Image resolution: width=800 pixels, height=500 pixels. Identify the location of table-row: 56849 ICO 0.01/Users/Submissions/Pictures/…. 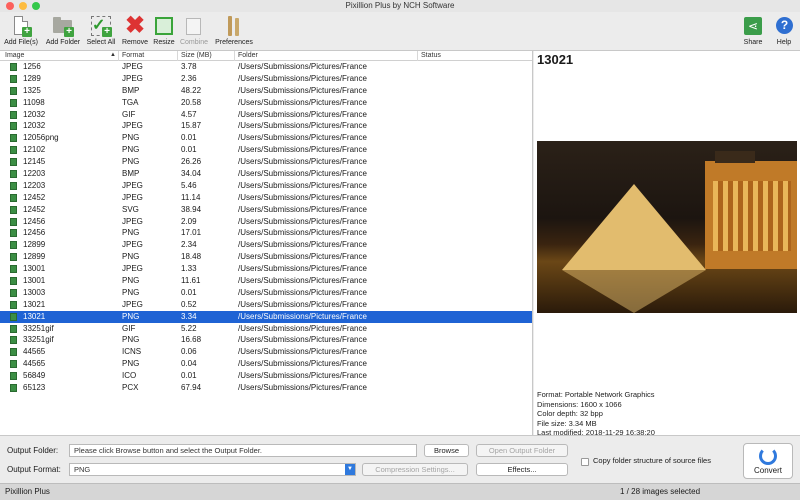
(266, 376).